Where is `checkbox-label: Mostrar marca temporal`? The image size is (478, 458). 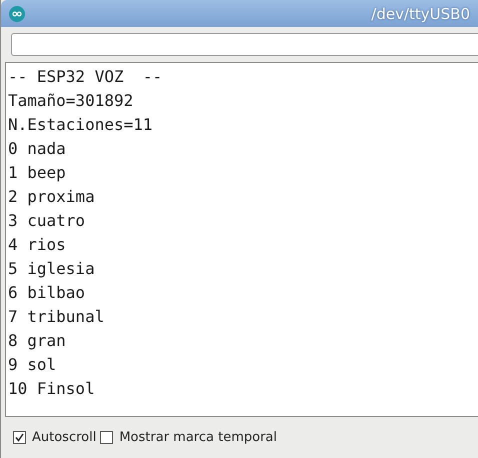
checkbox-label: Mostrar marca temporal is located at coordinates (198, 437).